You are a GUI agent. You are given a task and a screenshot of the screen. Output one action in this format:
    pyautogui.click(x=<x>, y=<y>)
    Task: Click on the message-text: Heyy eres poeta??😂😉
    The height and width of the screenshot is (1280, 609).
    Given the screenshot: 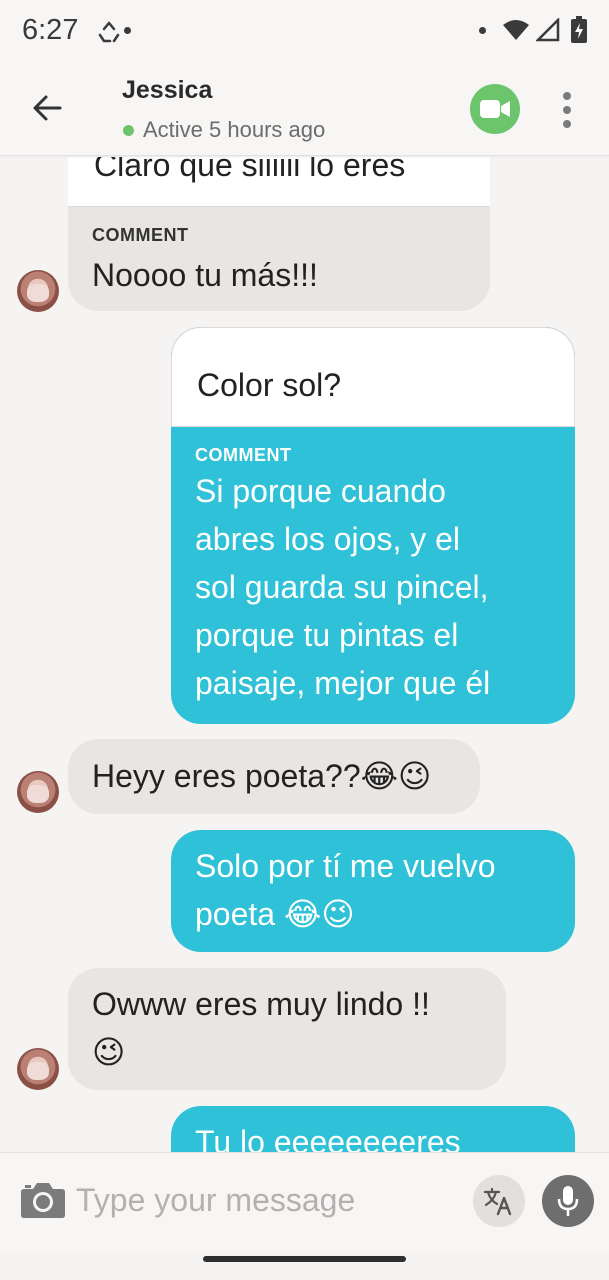 What is the action you would take?
    pyautogui.click(x=262, y=776)
    